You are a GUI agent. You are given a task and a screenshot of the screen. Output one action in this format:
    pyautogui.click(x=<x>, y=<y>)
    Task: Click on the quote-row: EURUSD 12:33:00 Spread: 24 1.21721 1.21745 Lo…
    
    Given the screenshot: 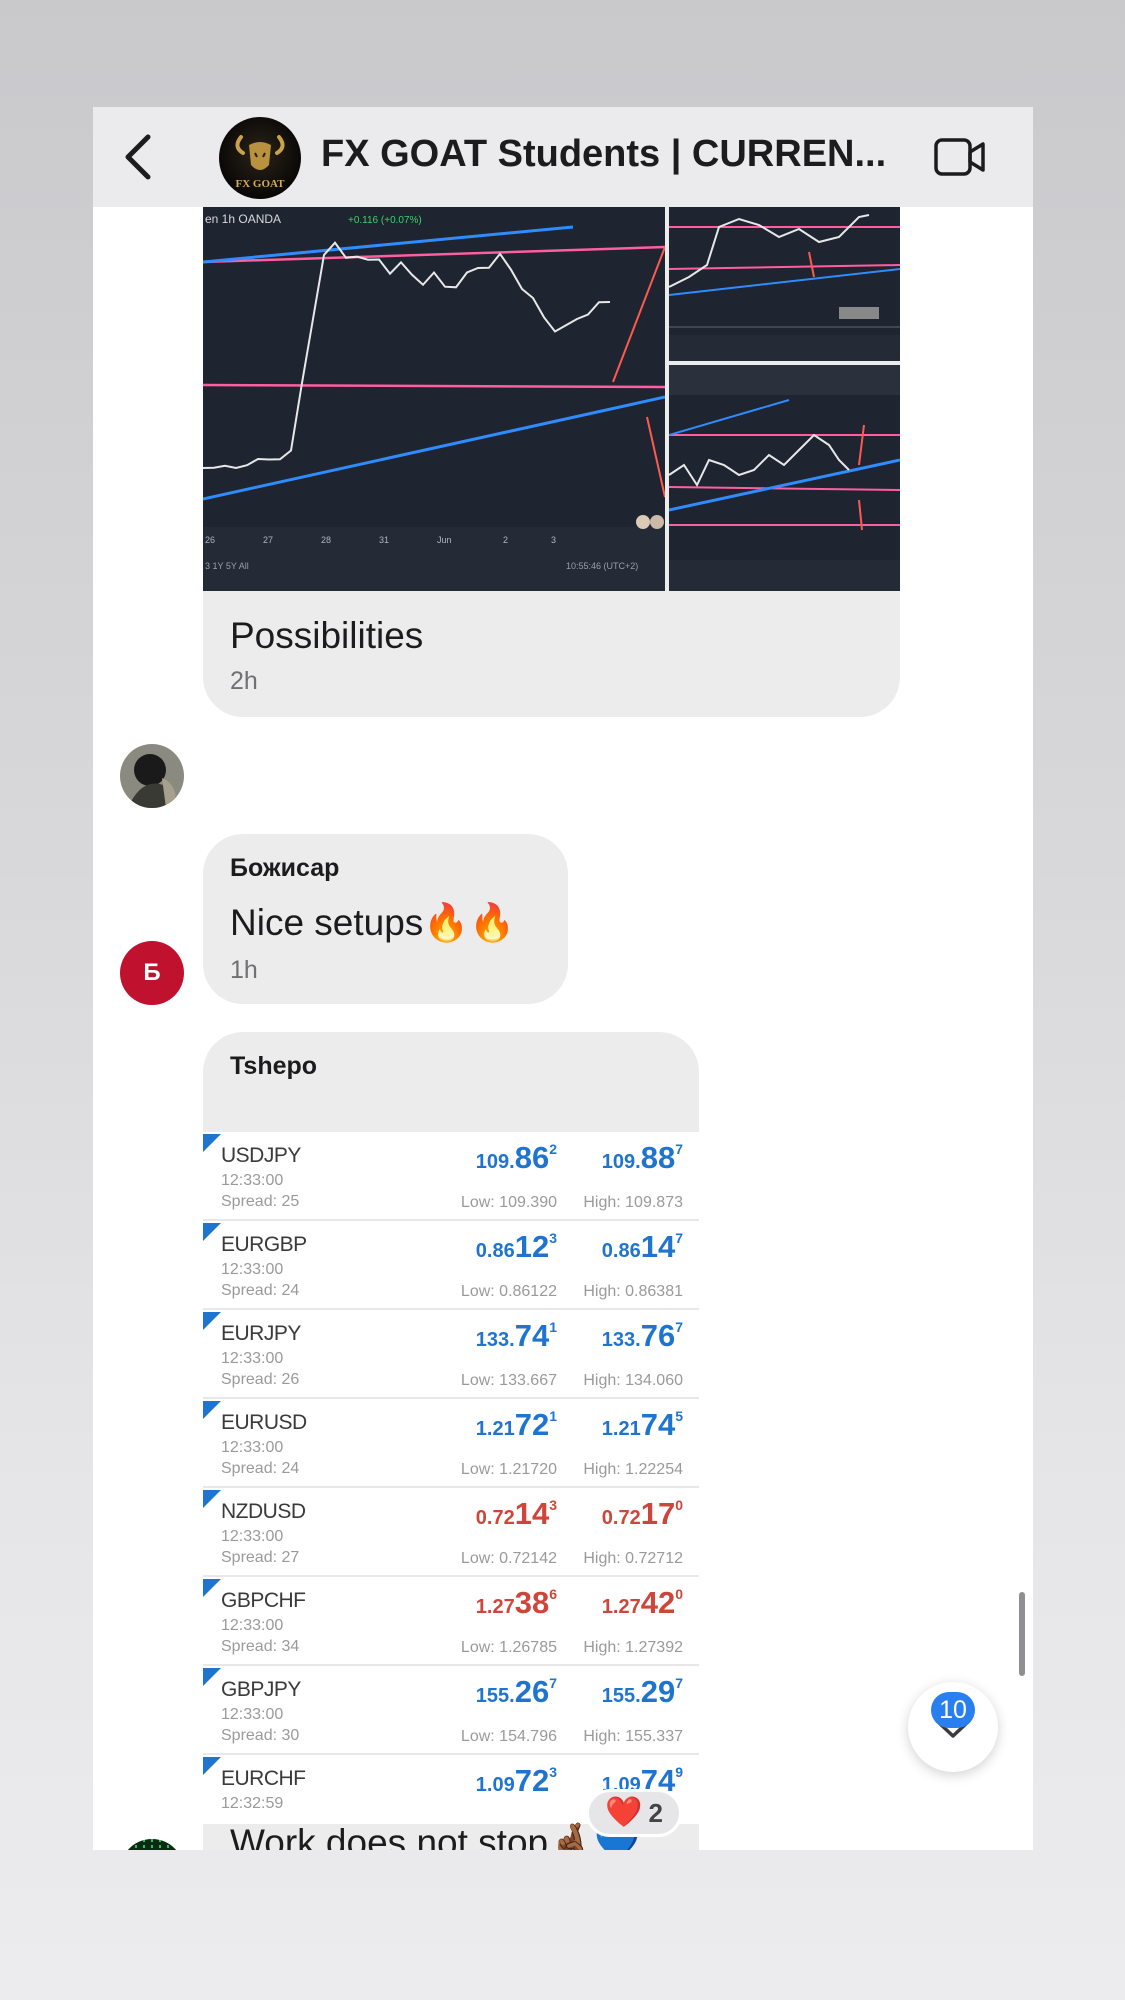 What is the action you would take?
    pyautogui.click(x=451, y=1443)
    